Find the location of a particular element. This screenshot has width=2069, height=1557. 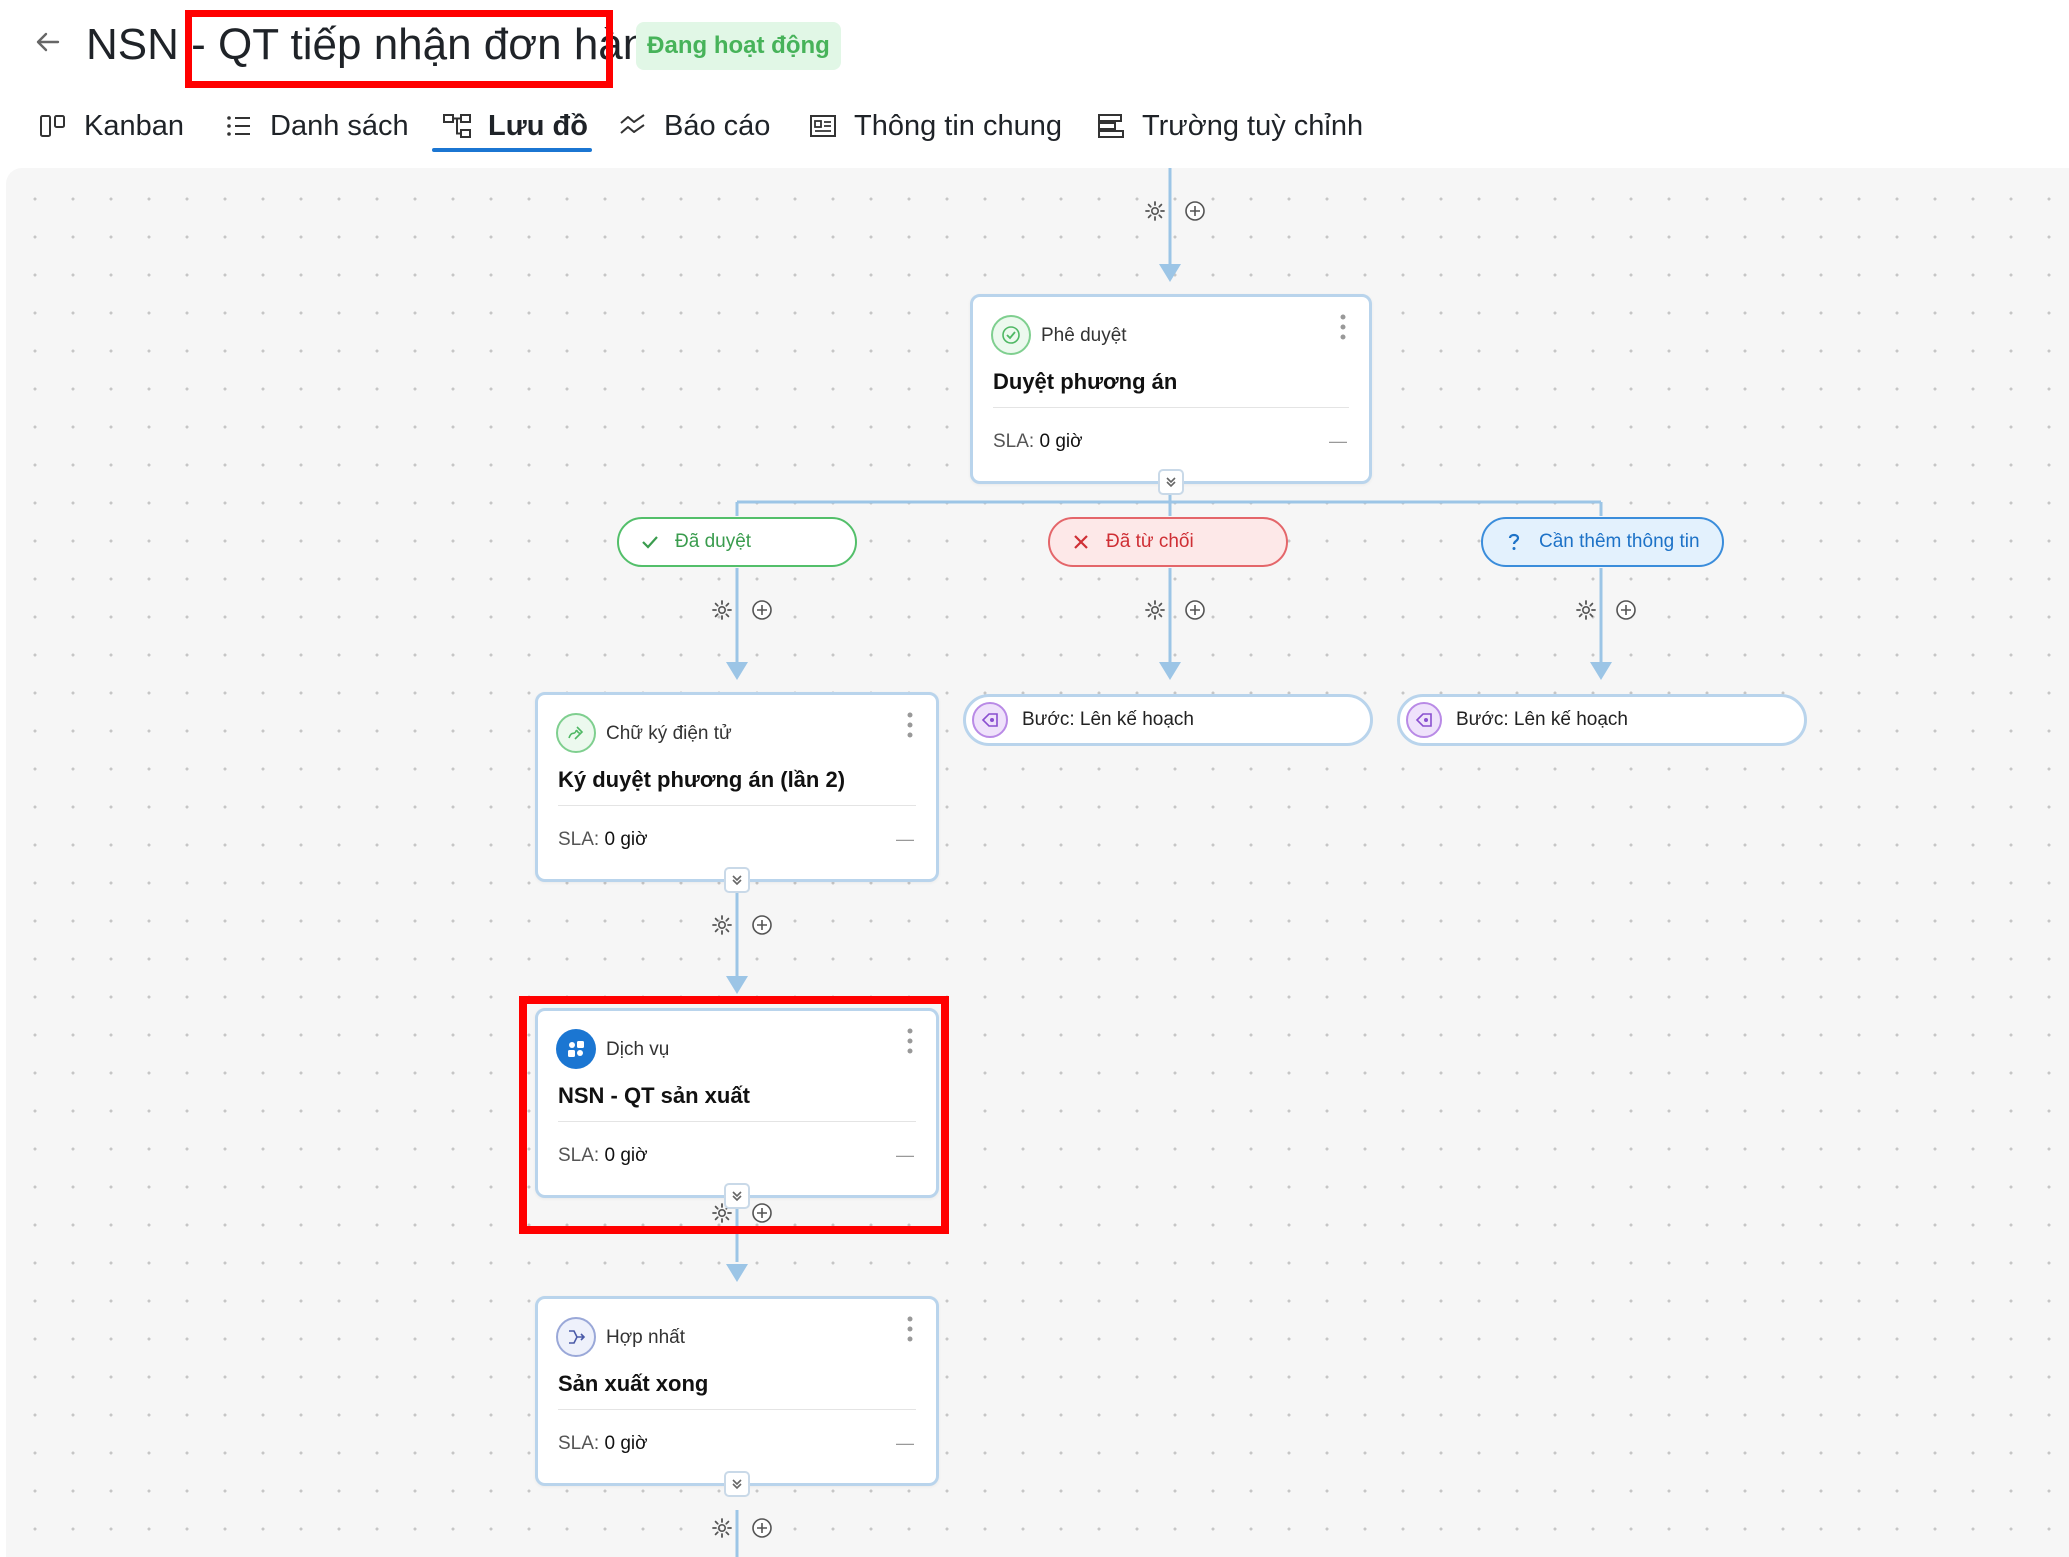

step-plan-2: Bước: Lên kế hoạch is located at coordinates (1602, 720).